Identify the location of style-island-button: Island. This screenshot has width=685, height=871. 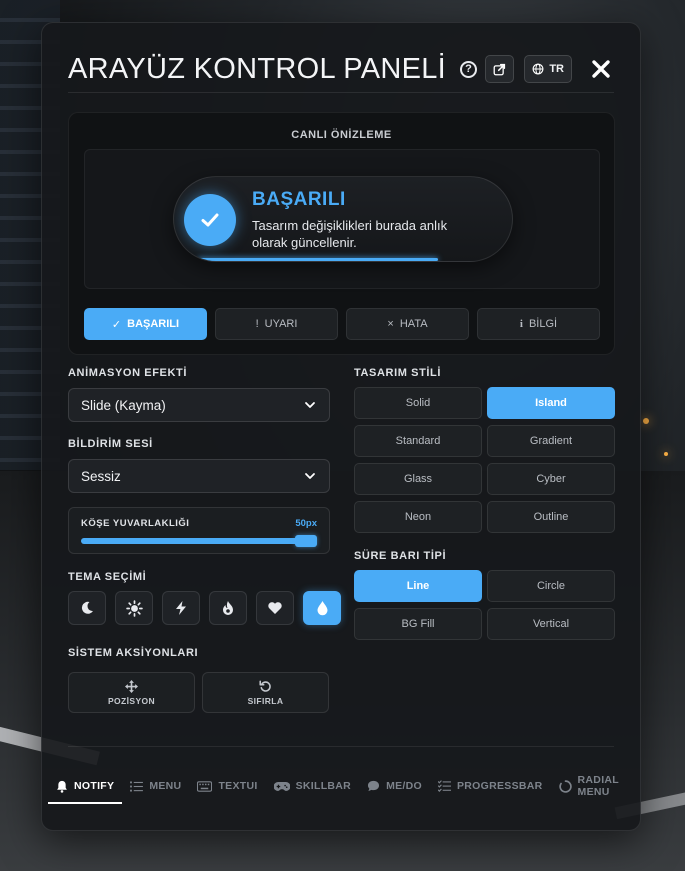
(551, 403).